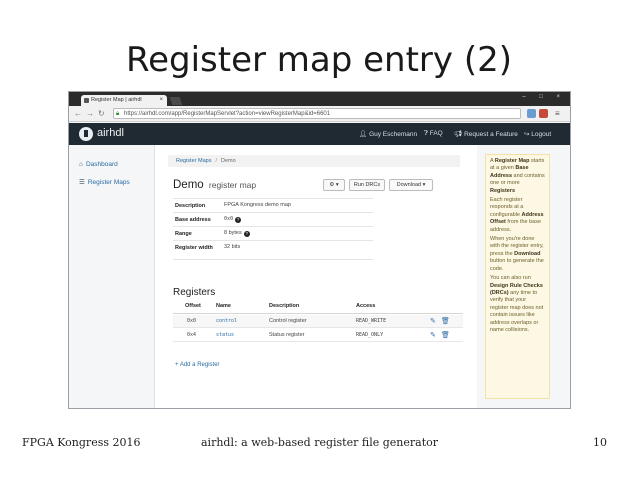 This screenshot has width=638, height=479. What do you see at coordinates (232, 247) in the screenshot?
I see `property-value: 32 bits` at bounding box center [232, 247].